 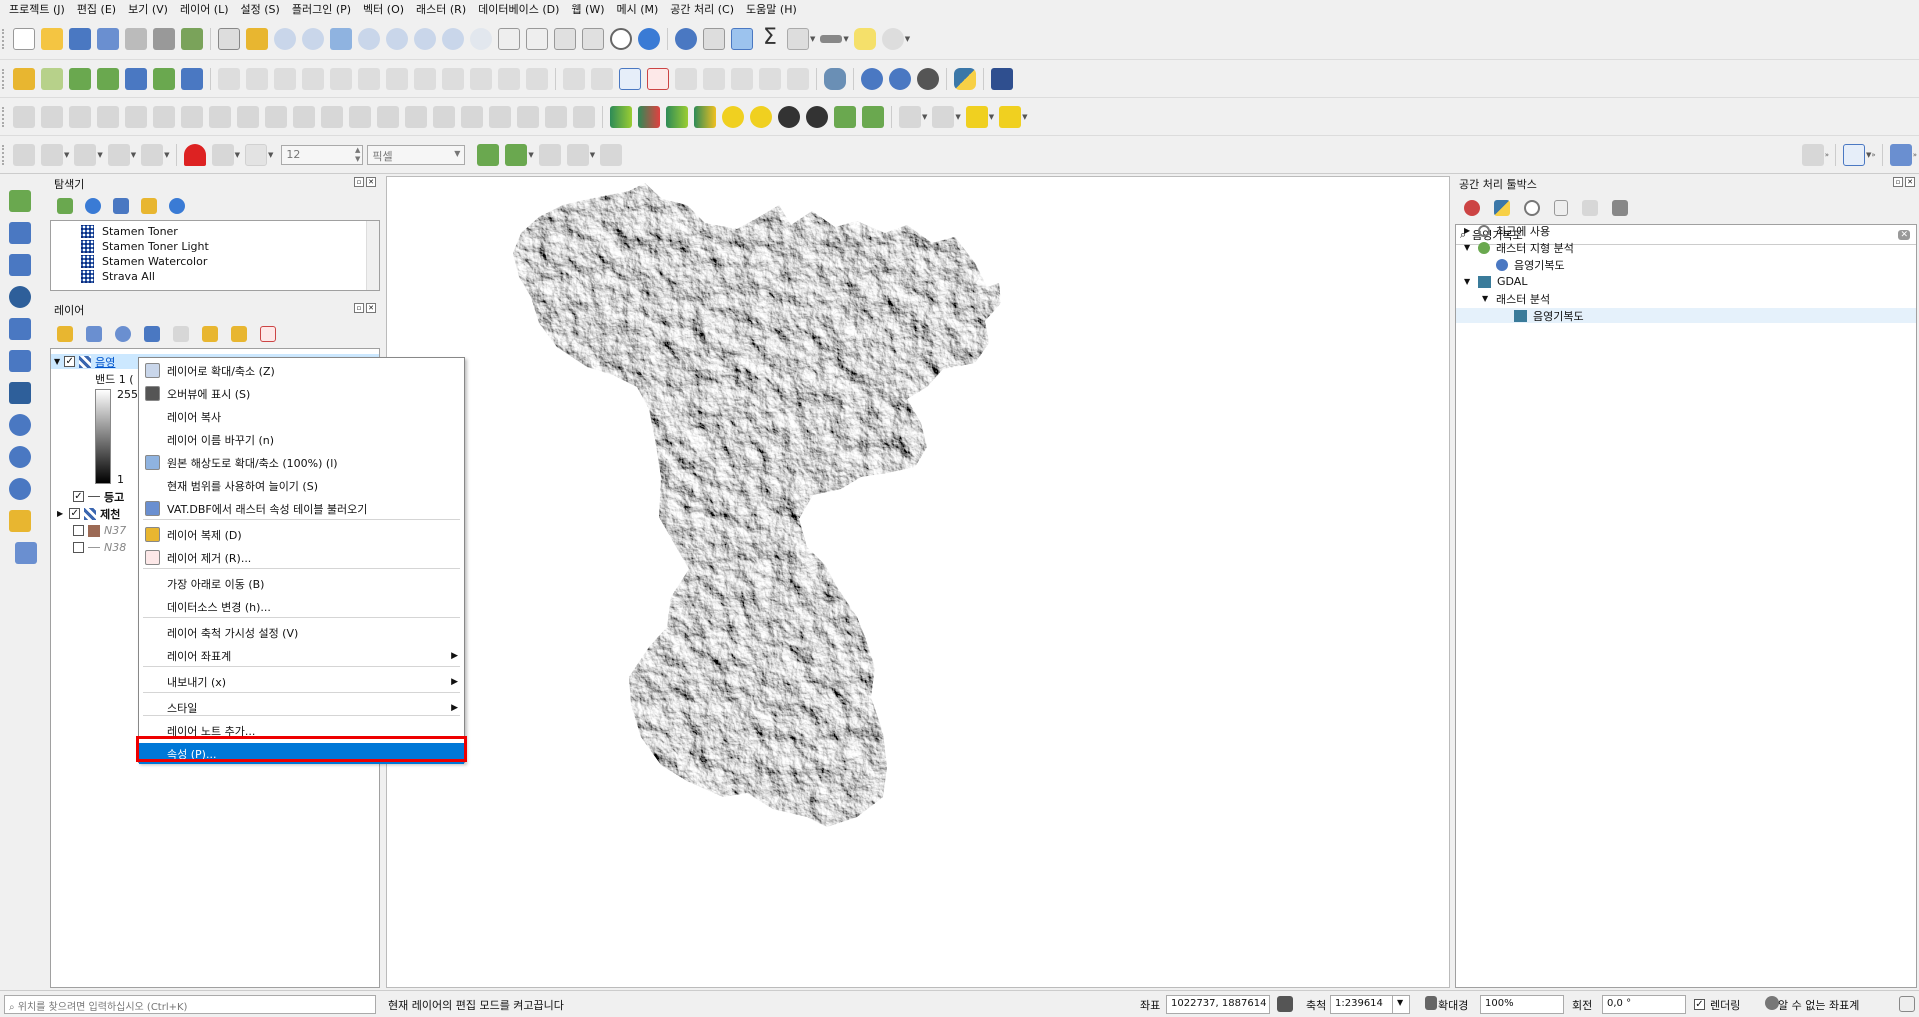 What do you see at coordinates (118, 276) in the screenshot?
I see `browser-item: Strava All` at bounding box center [118, 276].